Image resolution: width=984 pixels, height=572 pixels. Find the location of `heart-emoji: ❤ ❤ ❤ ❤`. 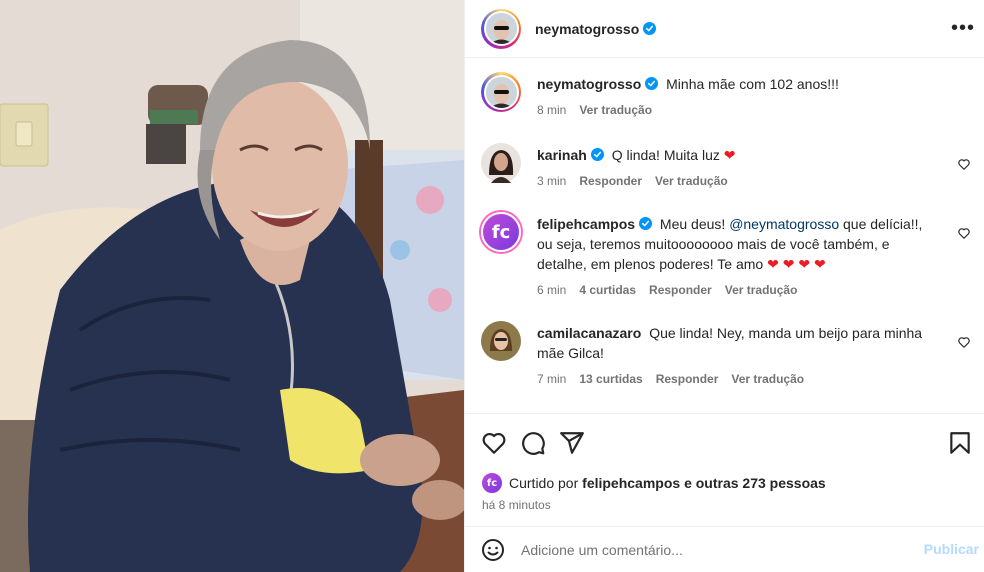

heart-emoji: ❤ ❤ ❤ ❤ is located at coordinates (796, 264).